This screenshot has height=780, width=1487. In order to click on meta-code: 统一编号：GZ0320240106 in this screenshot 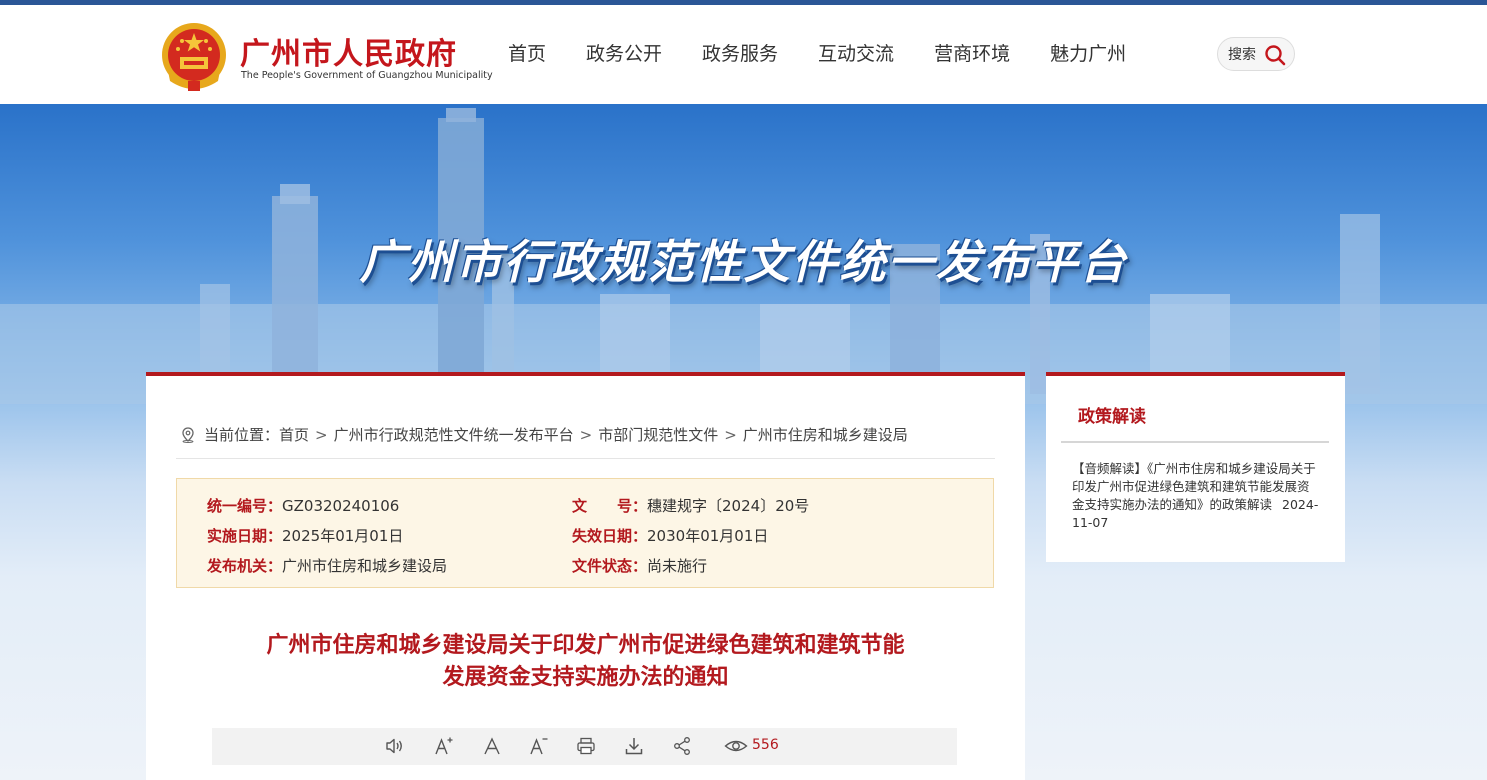, I will do `click(303, 505)`.